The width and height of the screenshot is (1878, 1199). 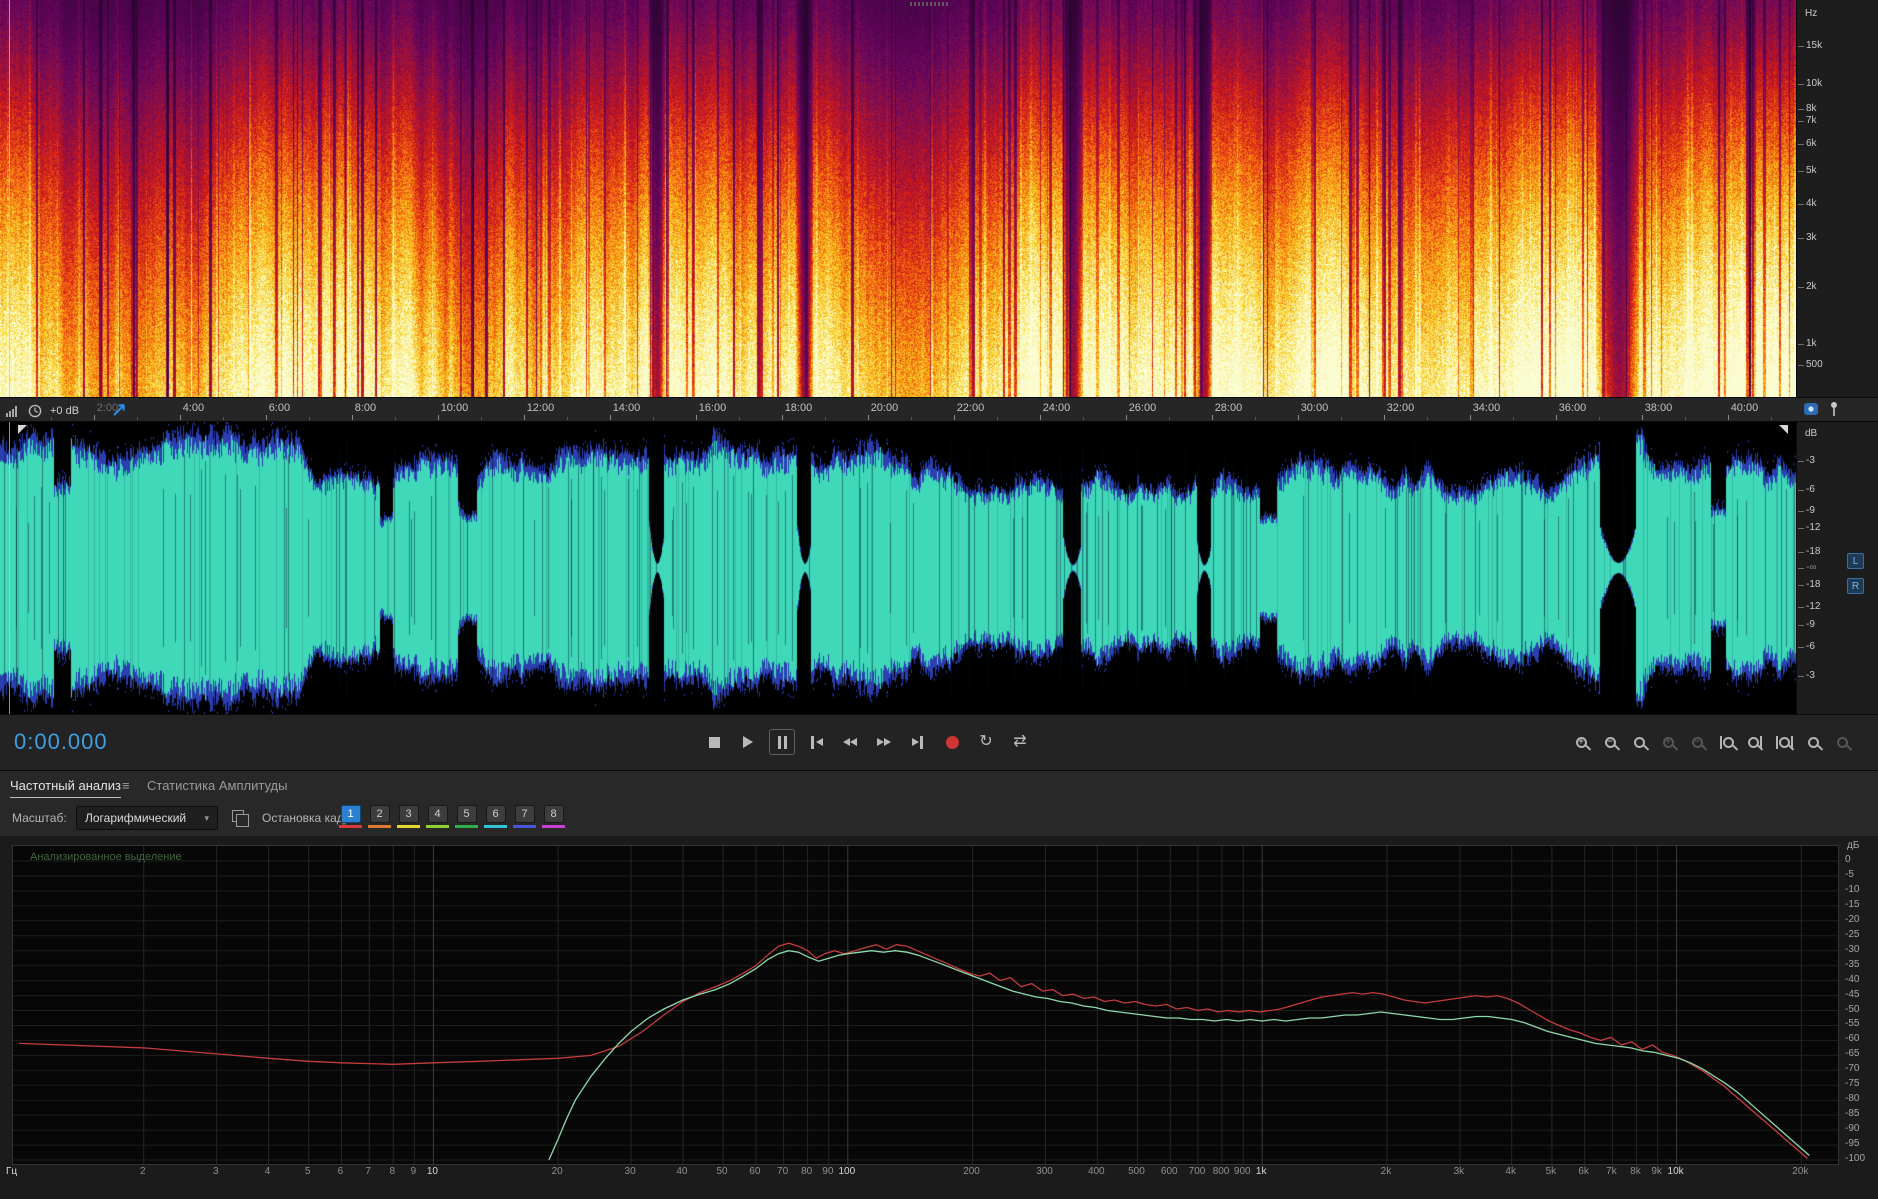 I want to click on hold-button-6: 6, so click(x=495, y=814).